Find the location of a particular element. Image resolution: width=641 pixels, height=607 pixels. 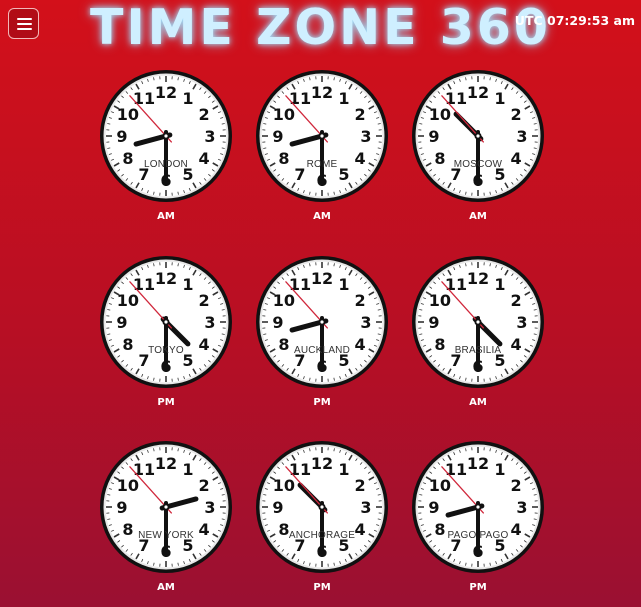

clock-auckland: 121234567891011AUCKLANDPM is located at coordinates (322, 332).